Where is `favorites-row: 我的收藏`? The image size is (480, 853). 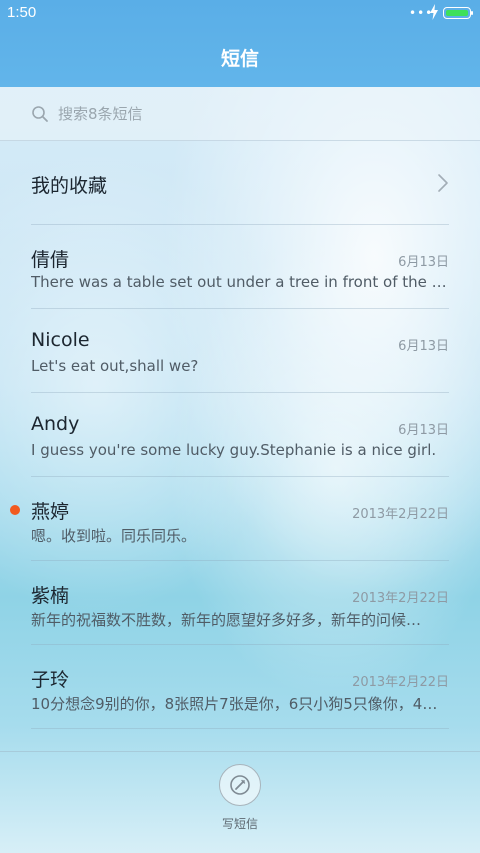 favorites-row: 我的收藏 is located at coordinates (240, 182).